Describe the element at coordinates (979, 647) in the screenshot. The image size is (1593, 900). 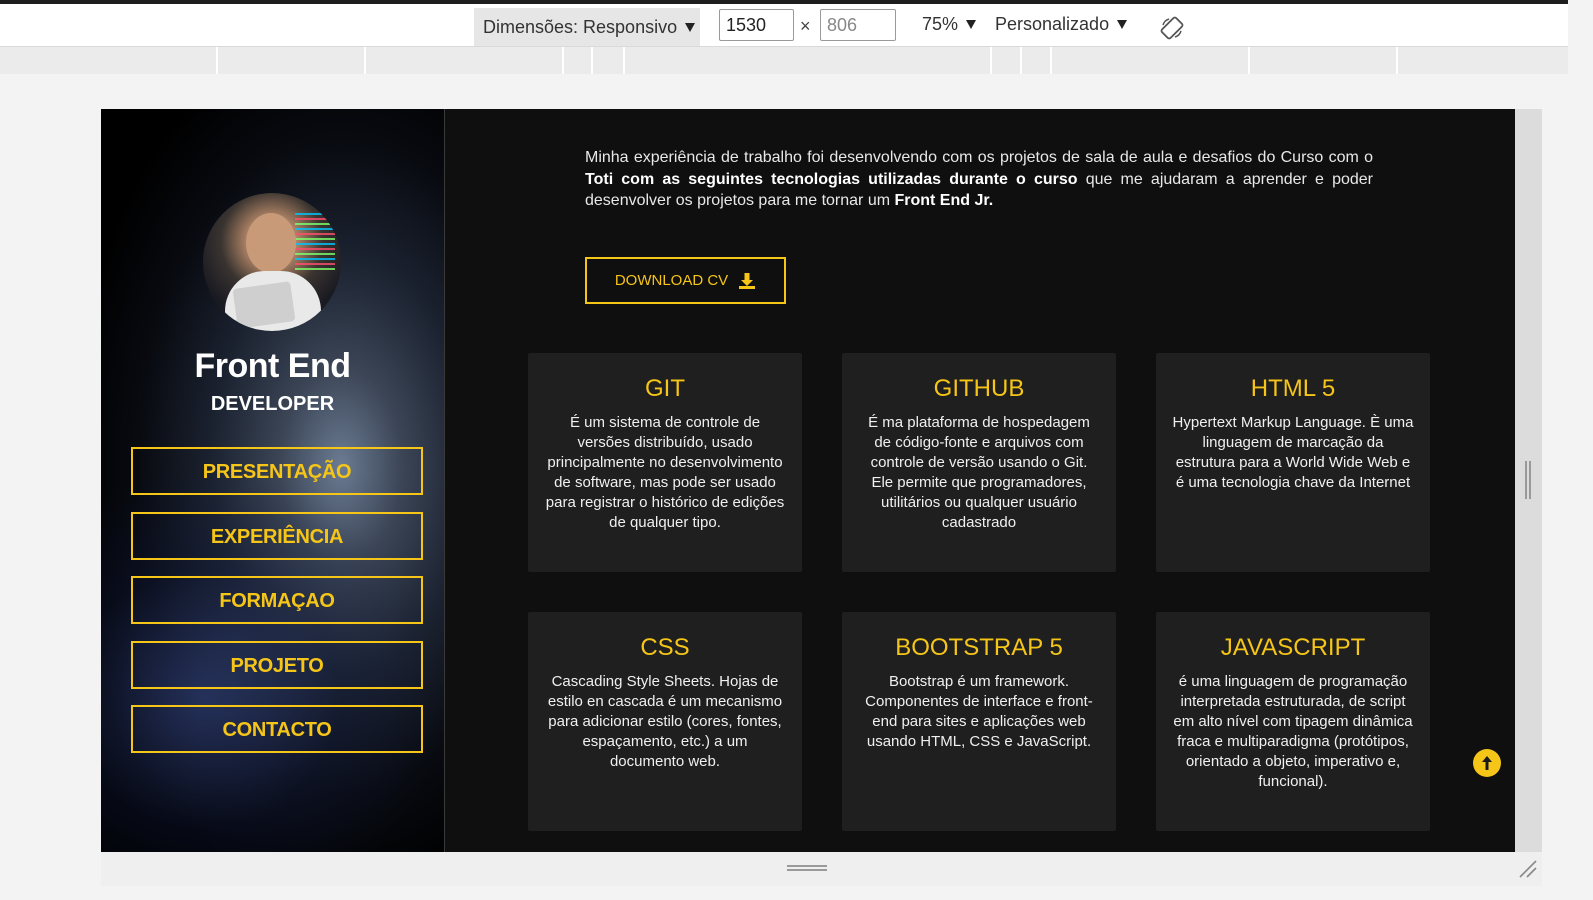
I see `card-title: BOOTSTRAP 5` at that location.